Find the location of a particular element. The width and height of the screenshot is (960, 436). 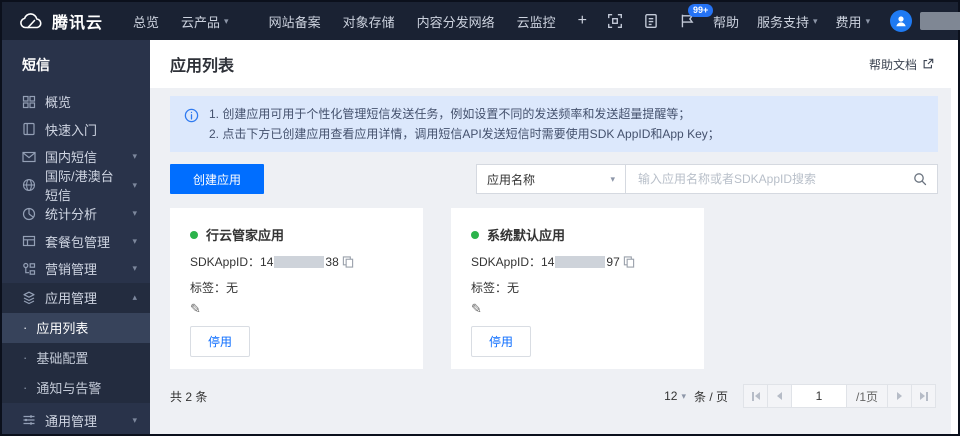

support-menu: 服务支持 ▾ is located at coordinates (787, 21).